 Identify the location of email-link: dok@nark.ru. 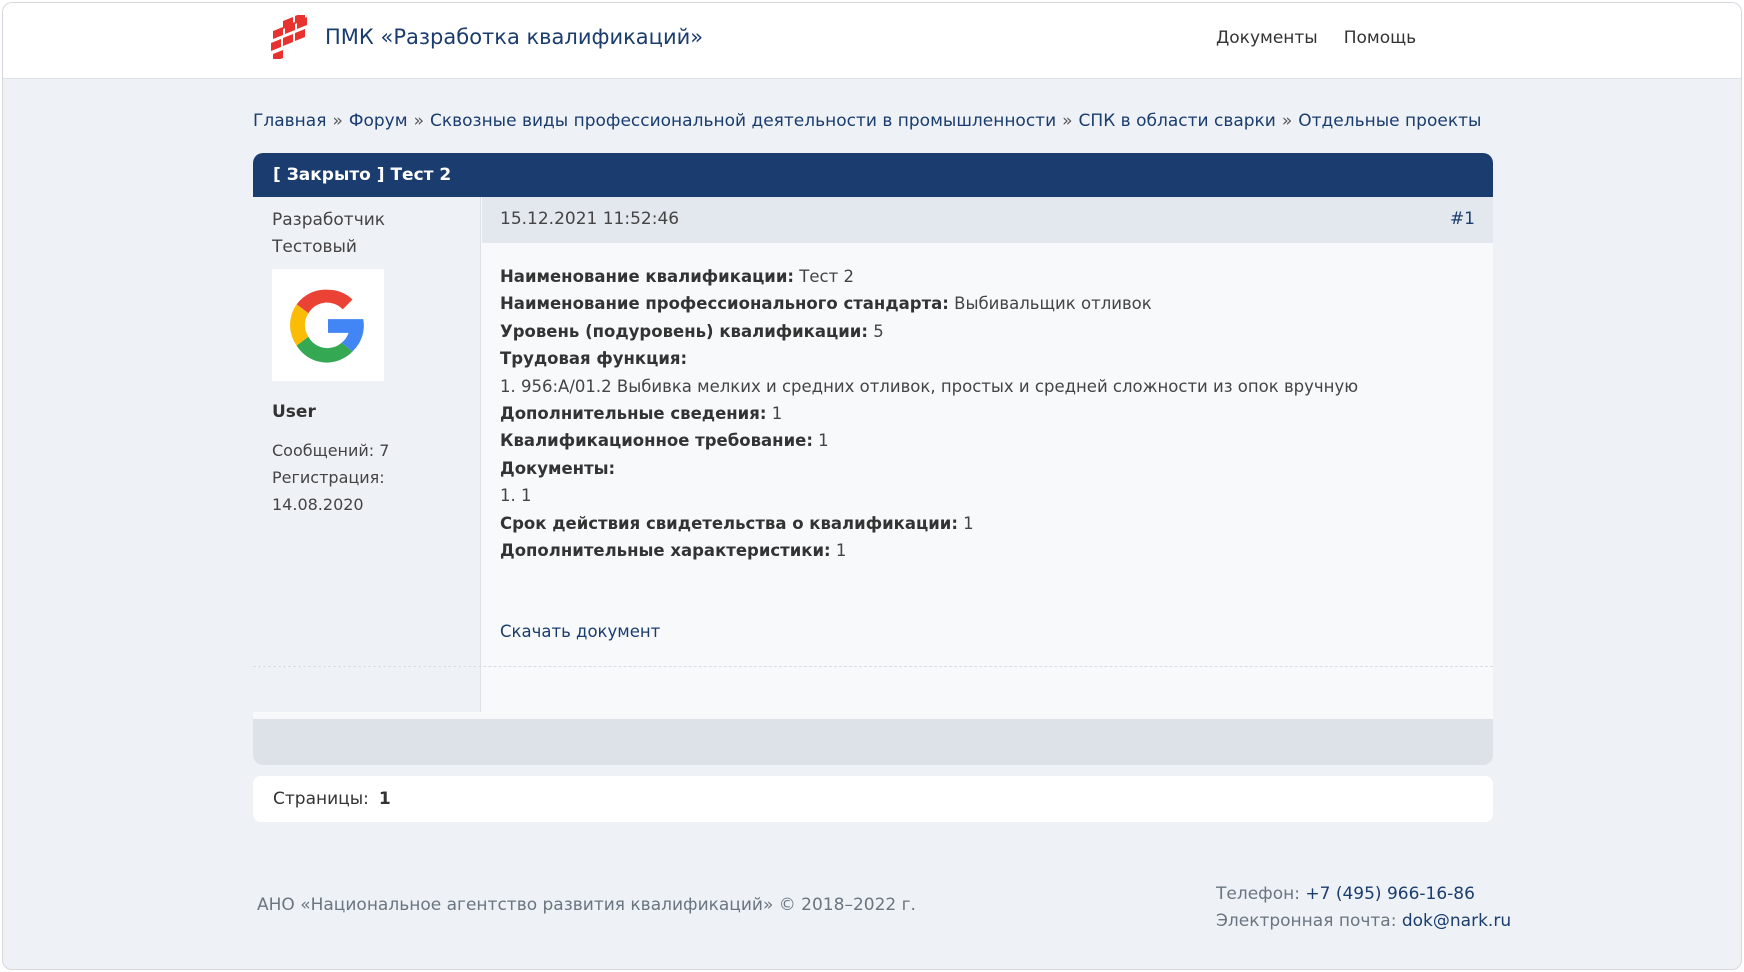
(1456, 921).